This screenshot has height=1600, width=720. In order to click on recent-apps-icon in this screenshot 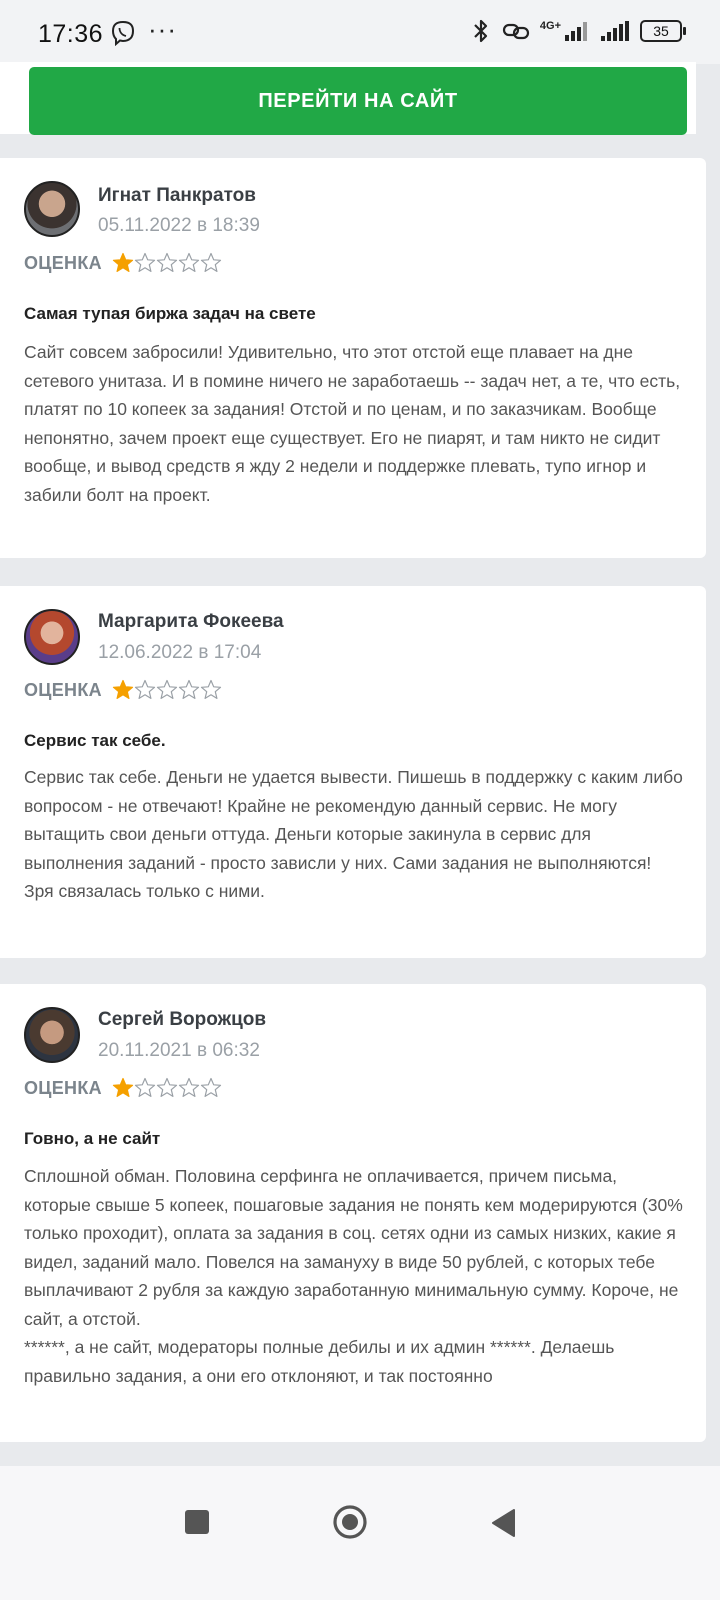, I will do `click(197, 1522)`.